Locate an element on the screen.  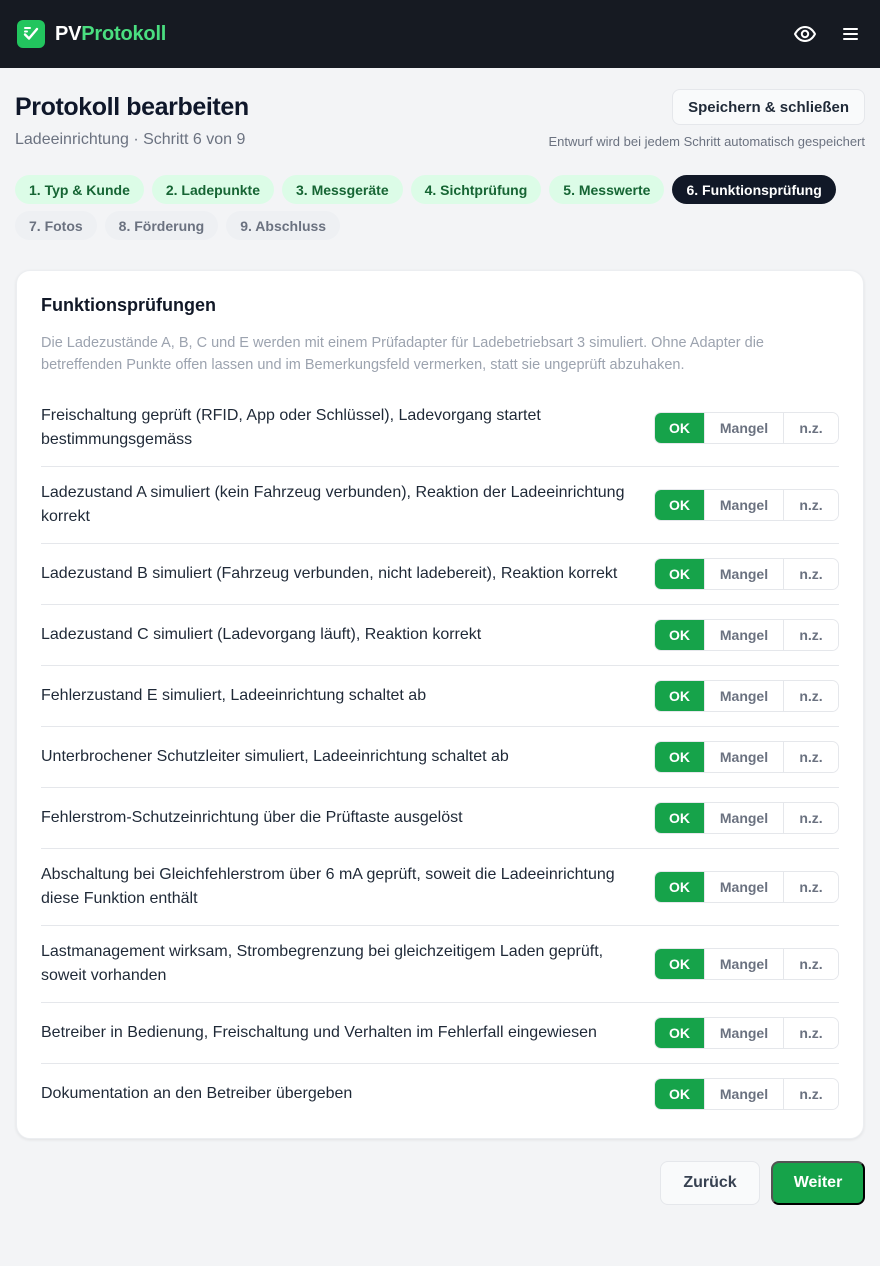
logo-icon is located at coordinates (31, 34).